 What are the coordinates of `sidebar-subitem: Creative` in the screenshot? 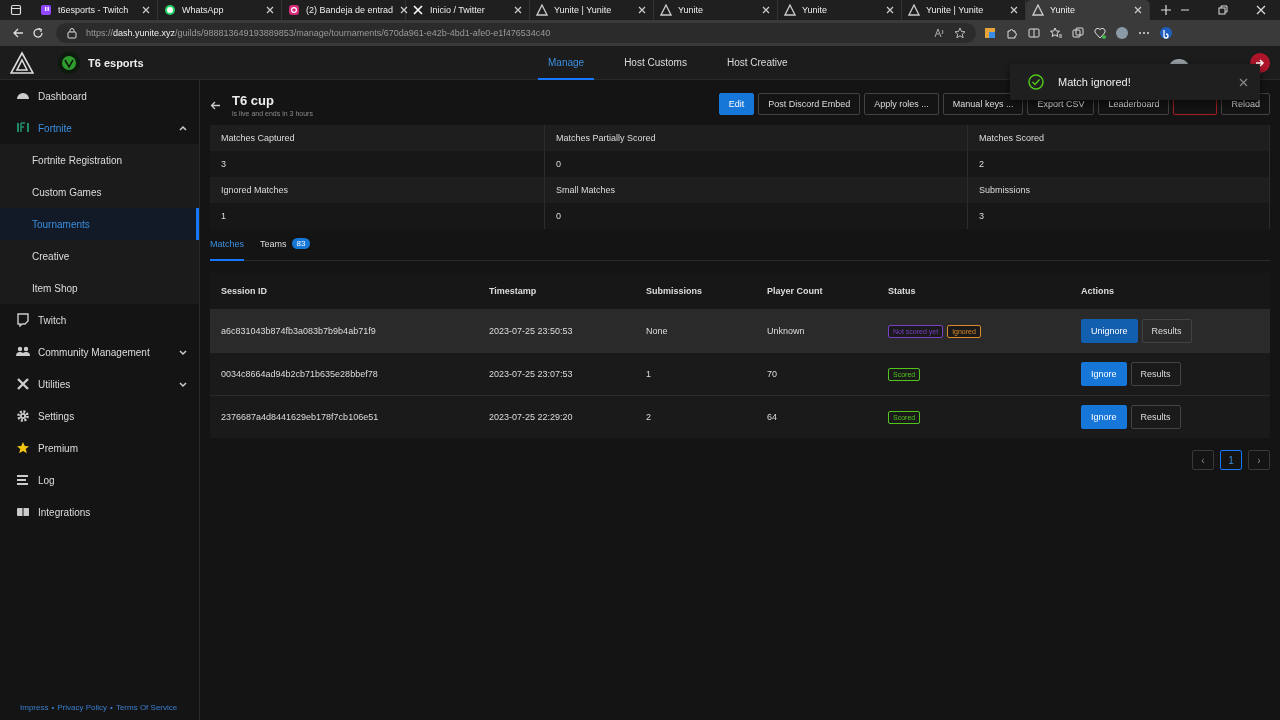 It's located at (99, 256).